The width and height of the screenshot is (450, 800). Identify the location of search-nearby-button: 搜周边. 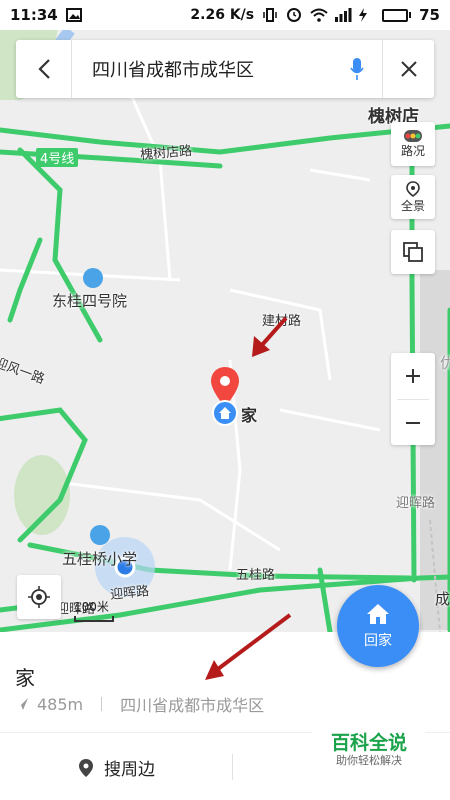
(116, 767).